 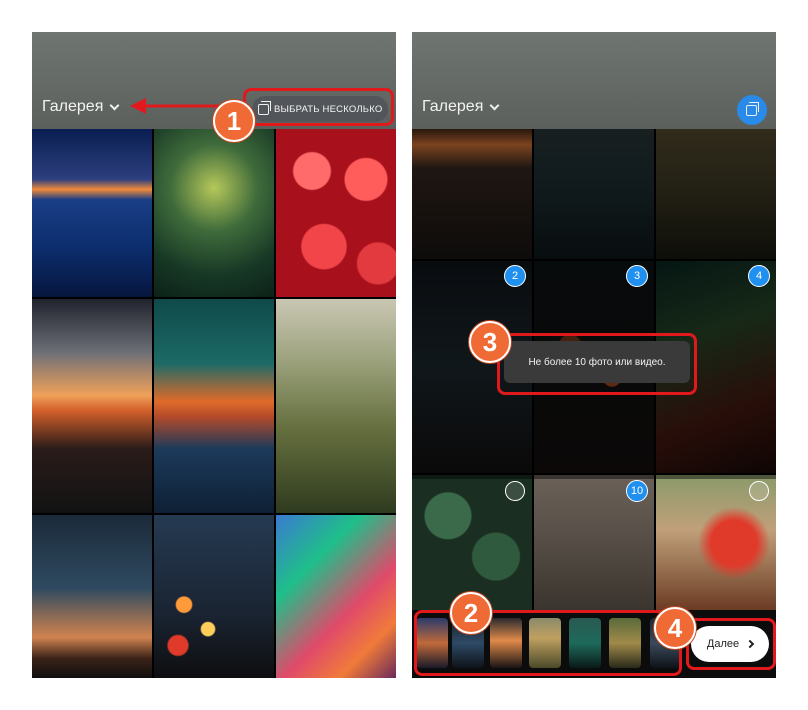 I want to click on step-marker: 3, so click(x=490, y=342).